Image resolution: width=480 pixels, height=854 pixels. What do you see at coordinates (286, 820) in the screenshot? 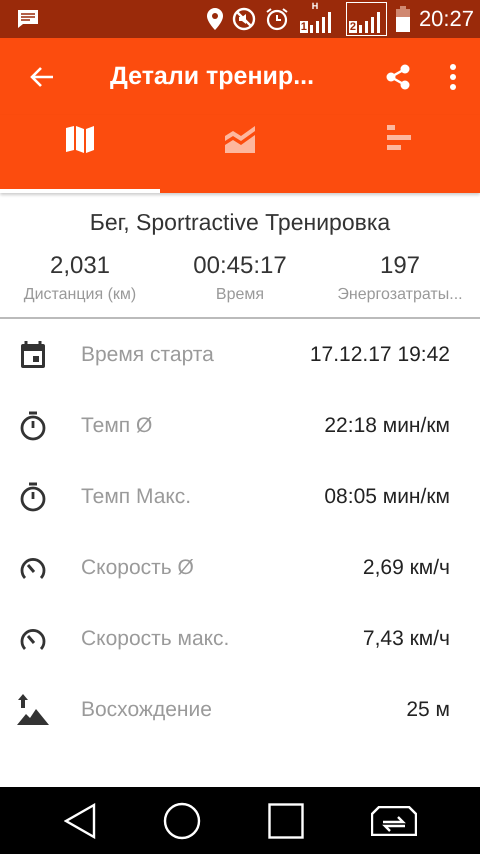
I see `recents-icon` at bounding box center [286, 820].